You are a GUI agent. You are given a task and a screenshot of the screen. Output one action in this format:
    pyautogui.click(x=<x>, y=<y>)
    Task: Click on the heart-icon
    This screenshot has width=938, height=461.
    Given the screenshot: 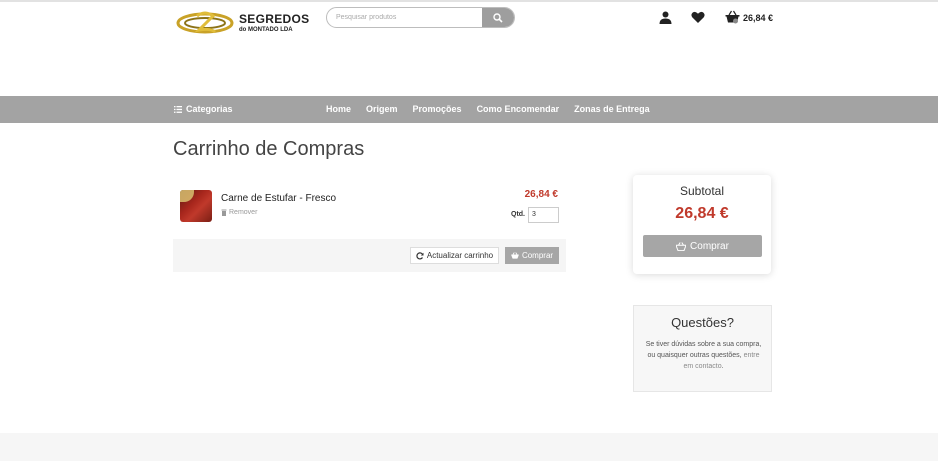 What is the action you would take?
    pyautogui.click(x=698, y=17)
    